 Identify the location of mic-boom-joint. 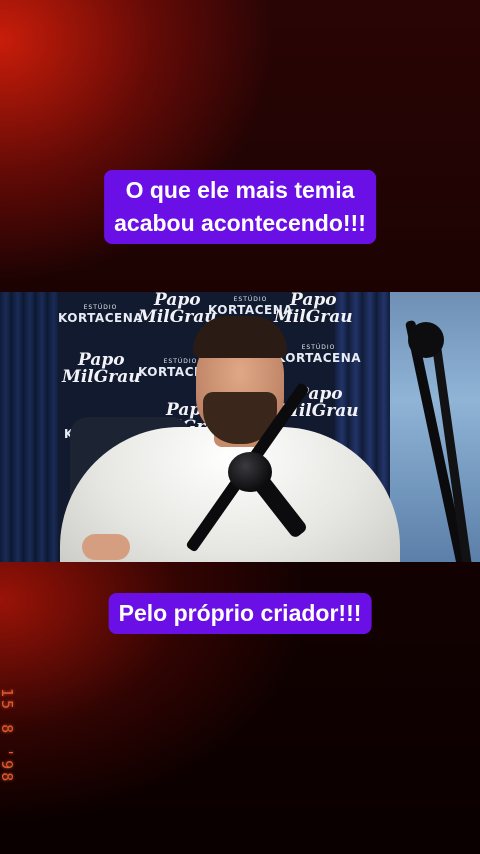
(426, 340).